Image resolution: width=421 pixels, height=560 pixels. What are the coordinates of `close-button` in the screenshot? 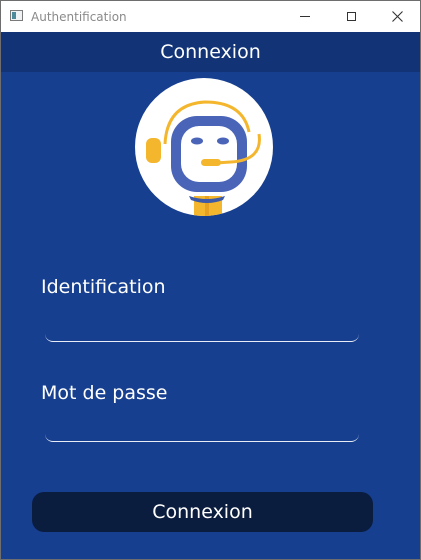 It's located at (397, 16).